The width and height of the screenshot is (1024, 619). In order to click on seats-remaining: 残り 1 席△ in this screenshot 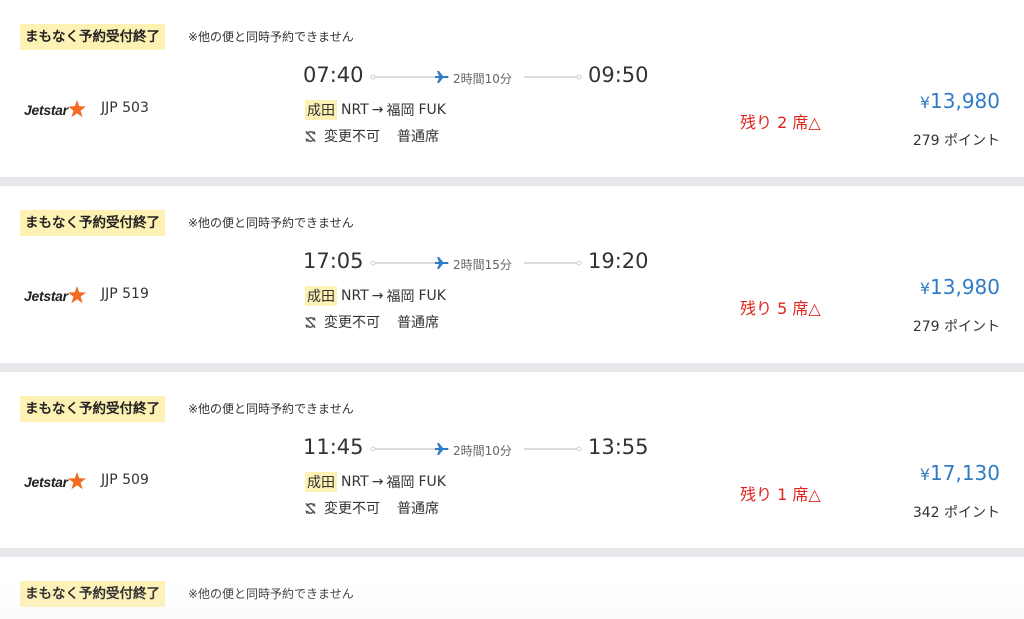, I will do `click(780, 494)`.